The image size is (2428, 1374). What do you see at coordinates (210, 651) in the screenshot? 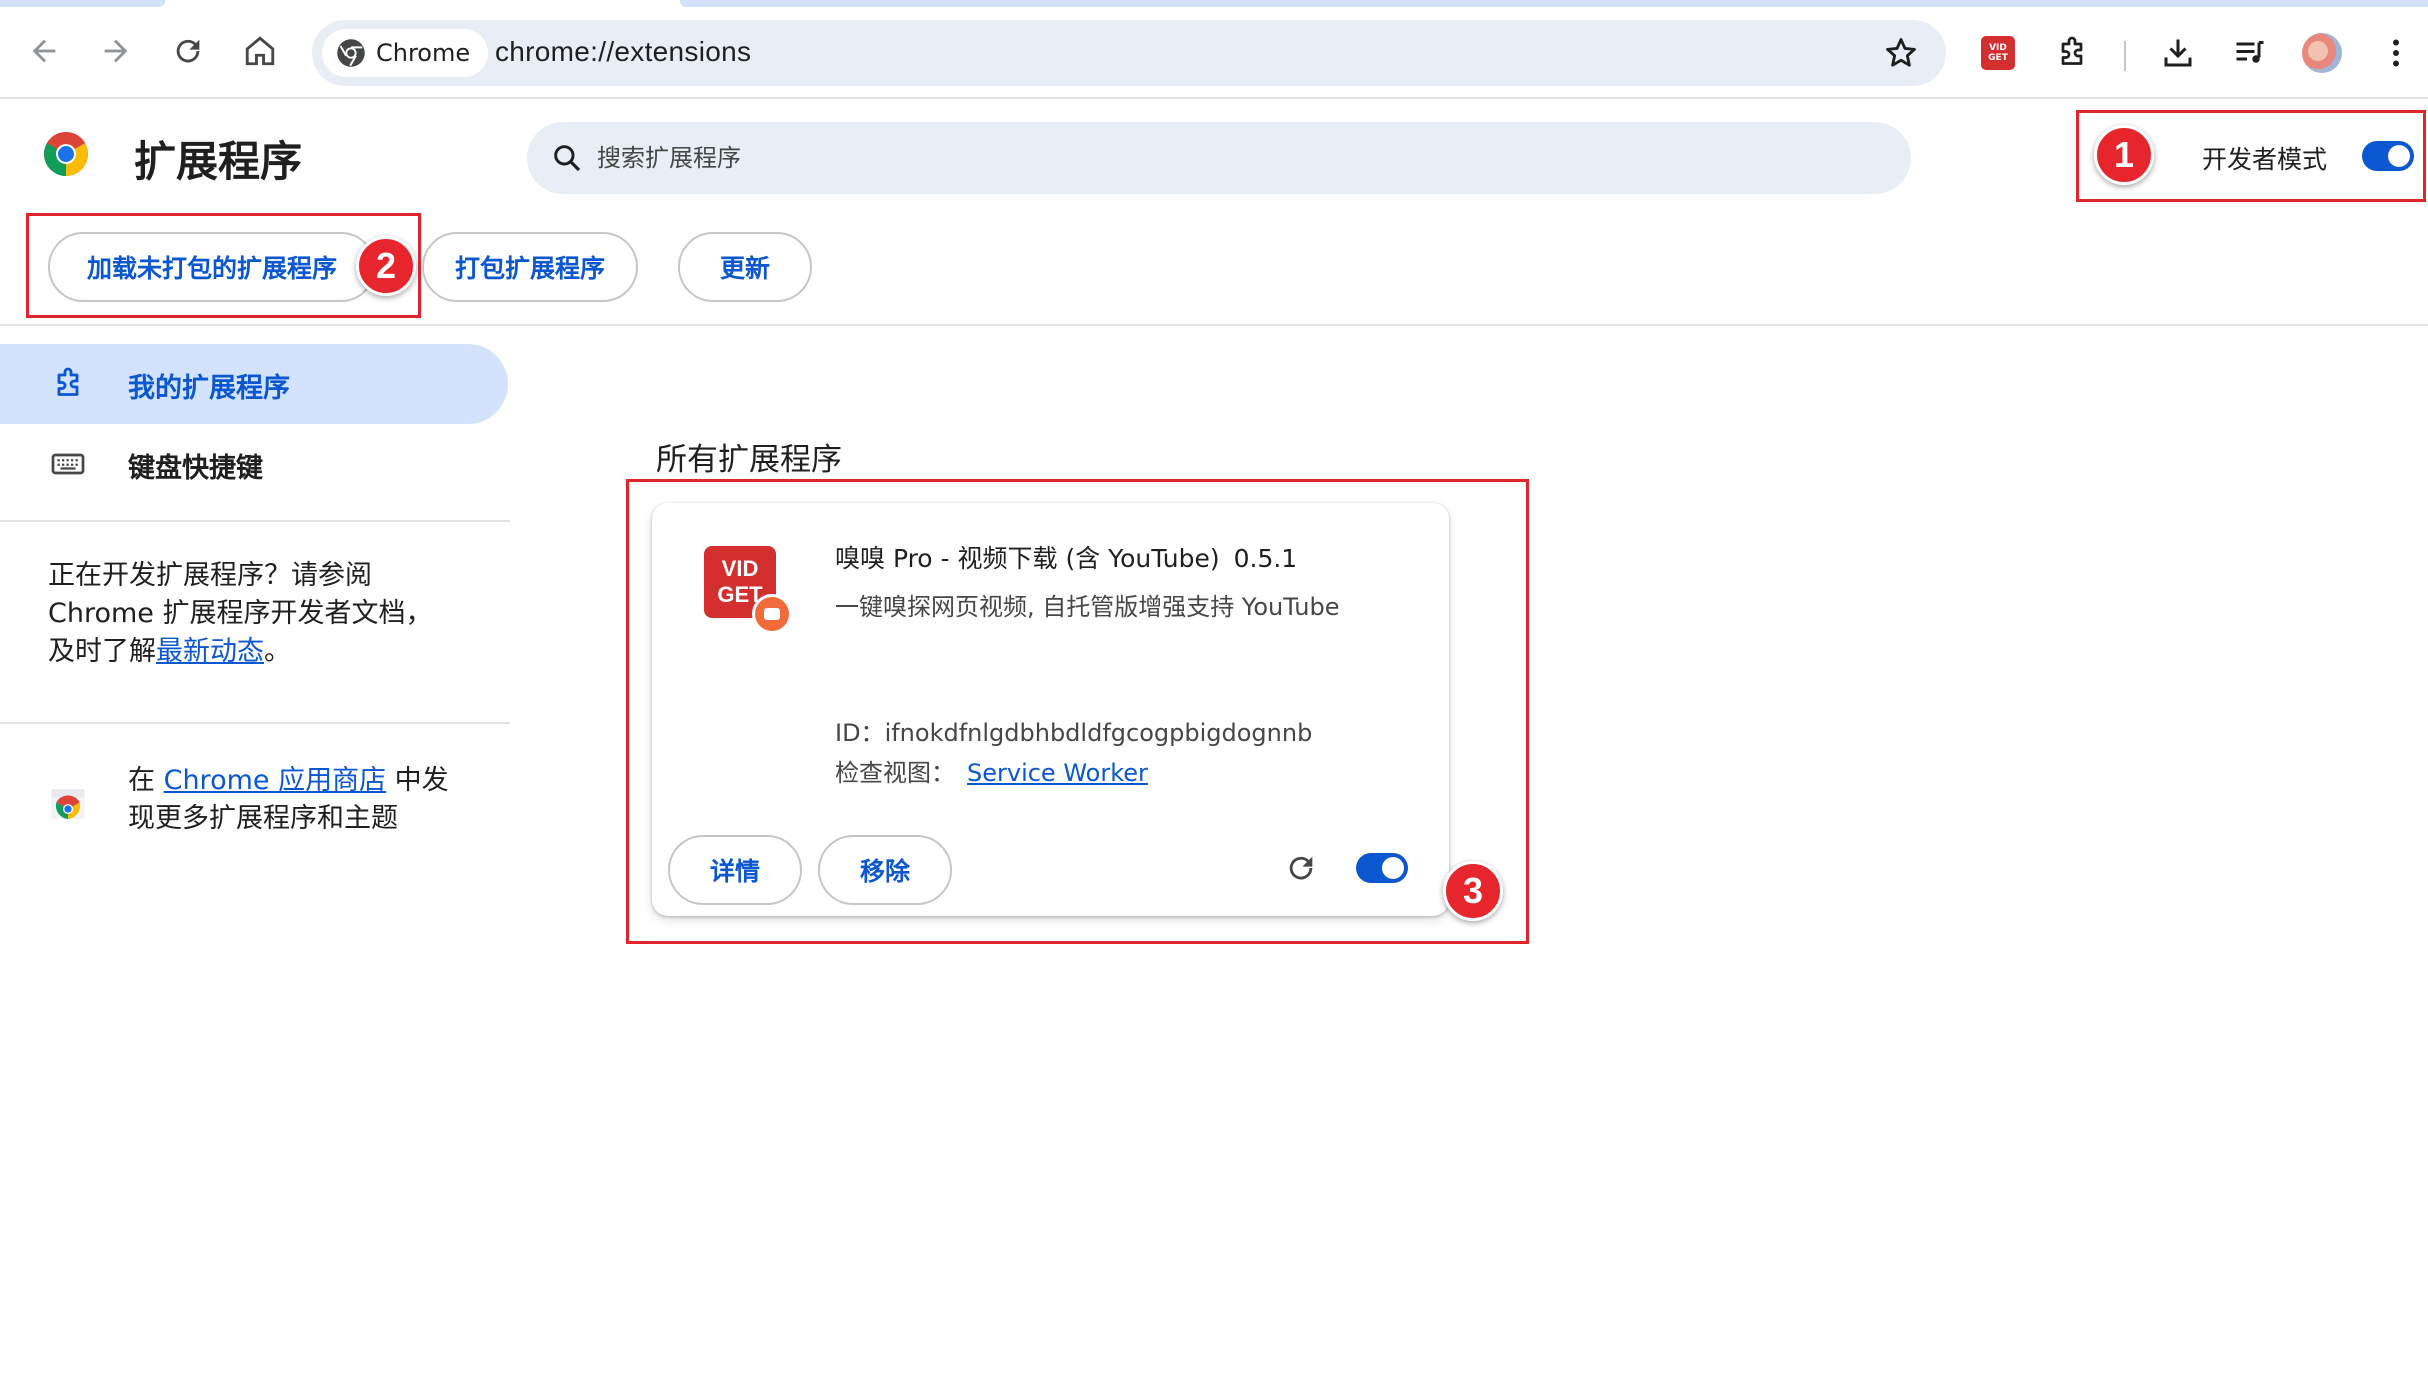
I see `latest-news-link: 最新动态` at bounding box center [210, 651].